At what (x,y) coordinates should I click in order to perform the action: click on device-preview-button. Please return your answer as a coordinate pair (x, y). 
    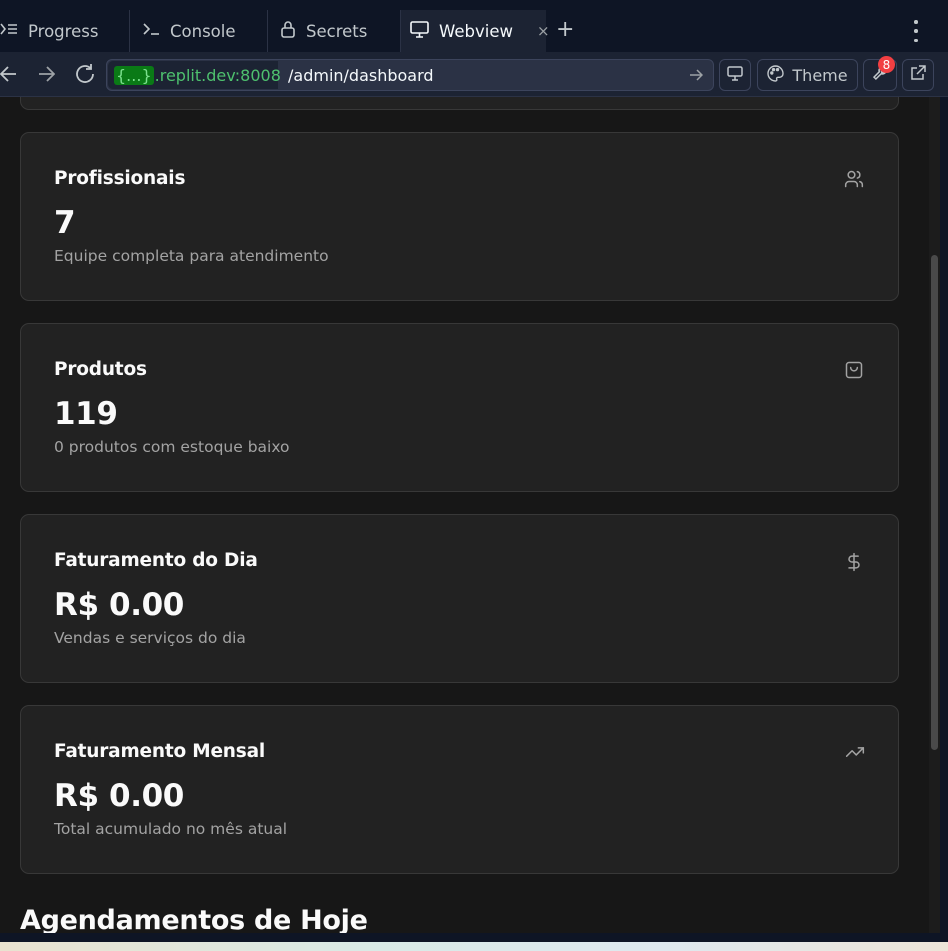
    Looking at the image, I should click on (735, 75).